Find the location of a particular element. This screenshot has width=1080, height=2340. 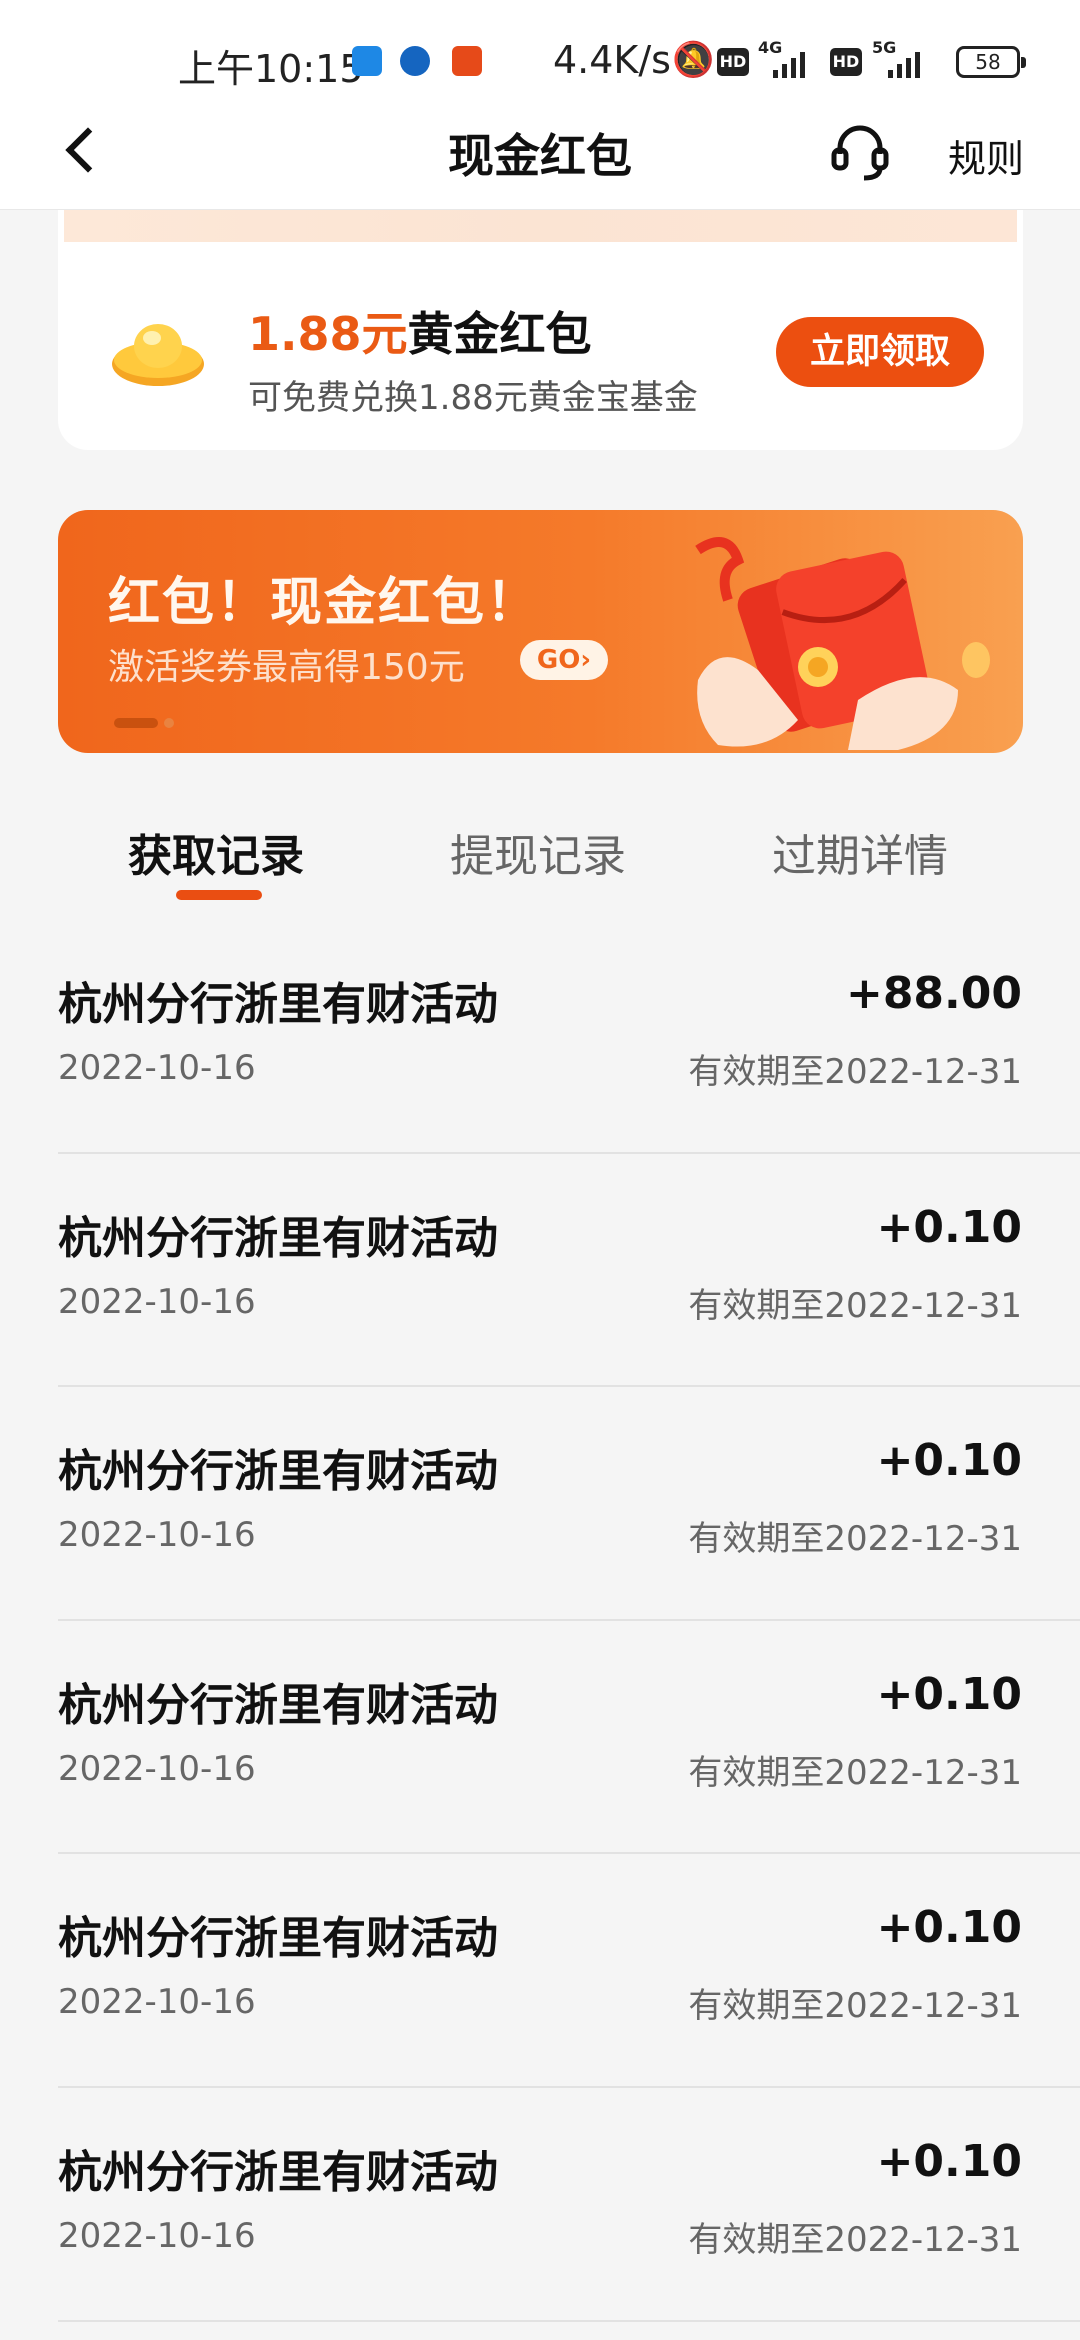

status-time: 上午10:15 is located at coordinates (271, 69).